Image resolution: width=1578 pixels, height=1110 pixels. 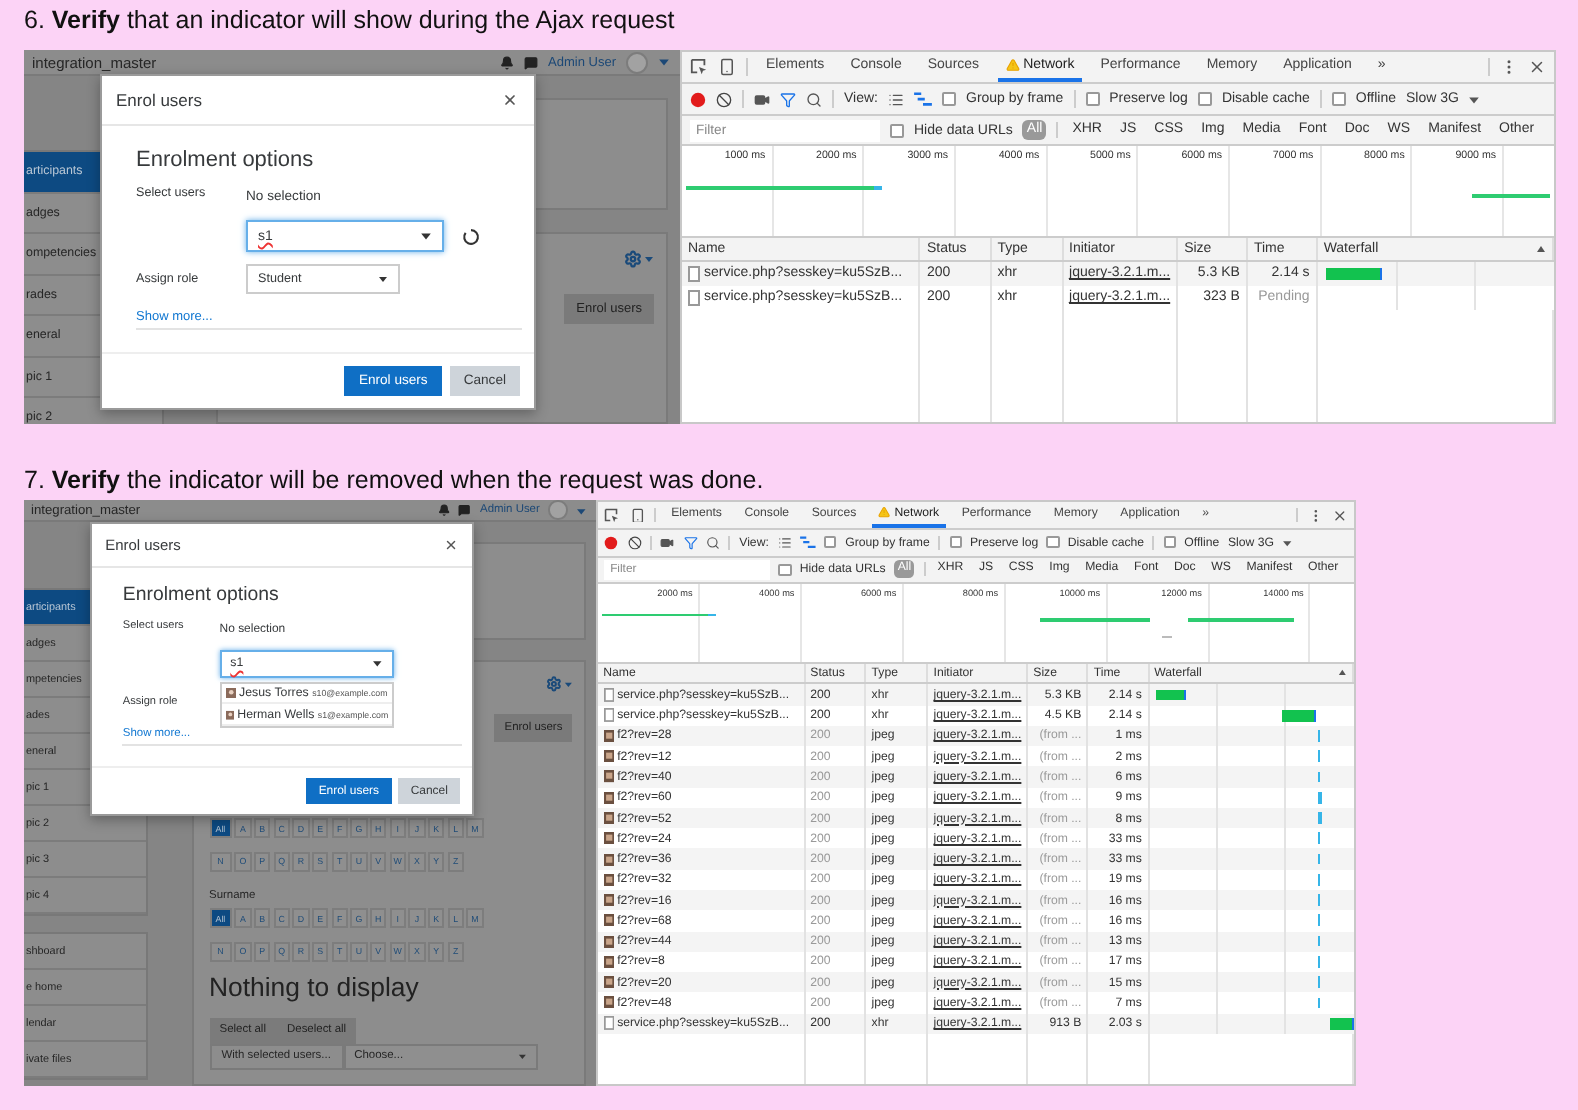 I want to click on empty-message: Nothing to display, so click(x=314, y=987).